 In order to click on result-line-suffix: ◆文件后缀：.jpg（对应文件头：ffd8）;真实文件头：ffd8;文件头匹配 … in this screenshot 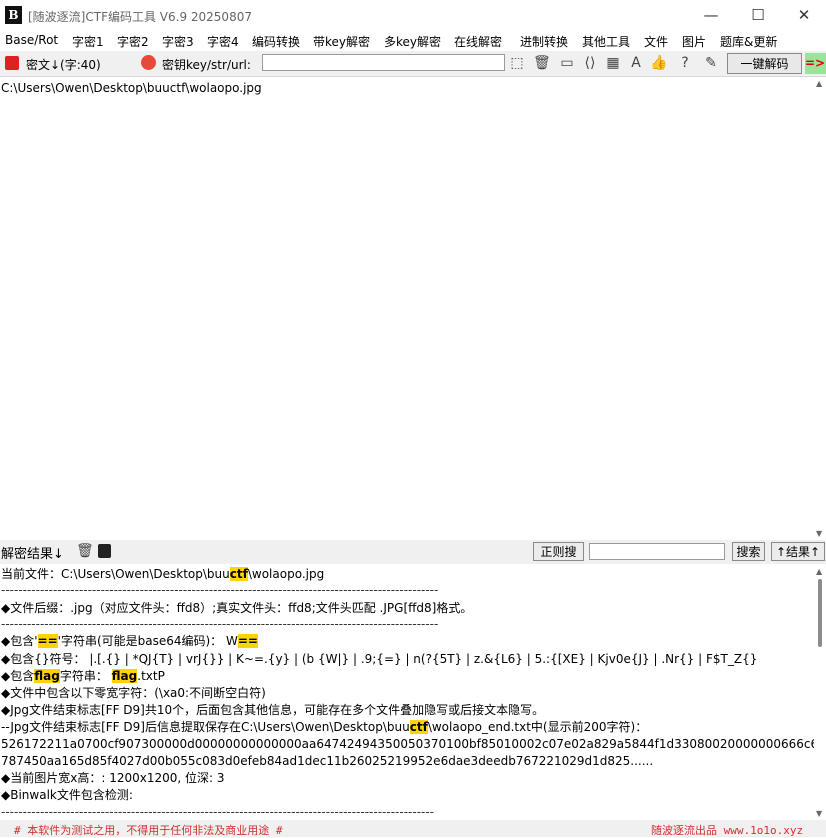, I will do `click(237, 608)`.